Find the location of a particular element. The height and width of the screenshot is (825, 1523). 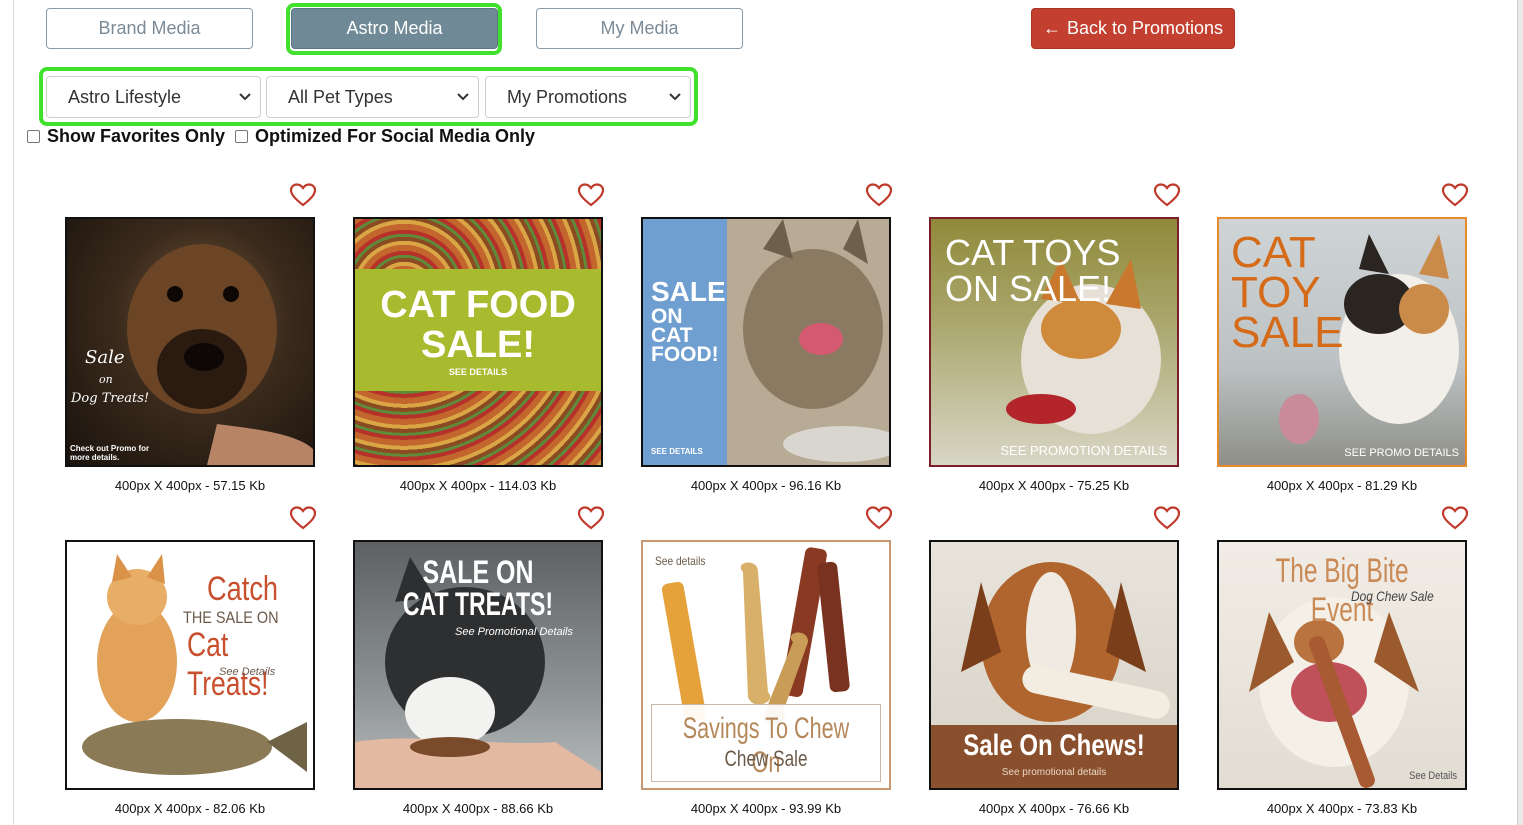

category-select-value: Astro Lifestyle is located at coordinates (125, 96).